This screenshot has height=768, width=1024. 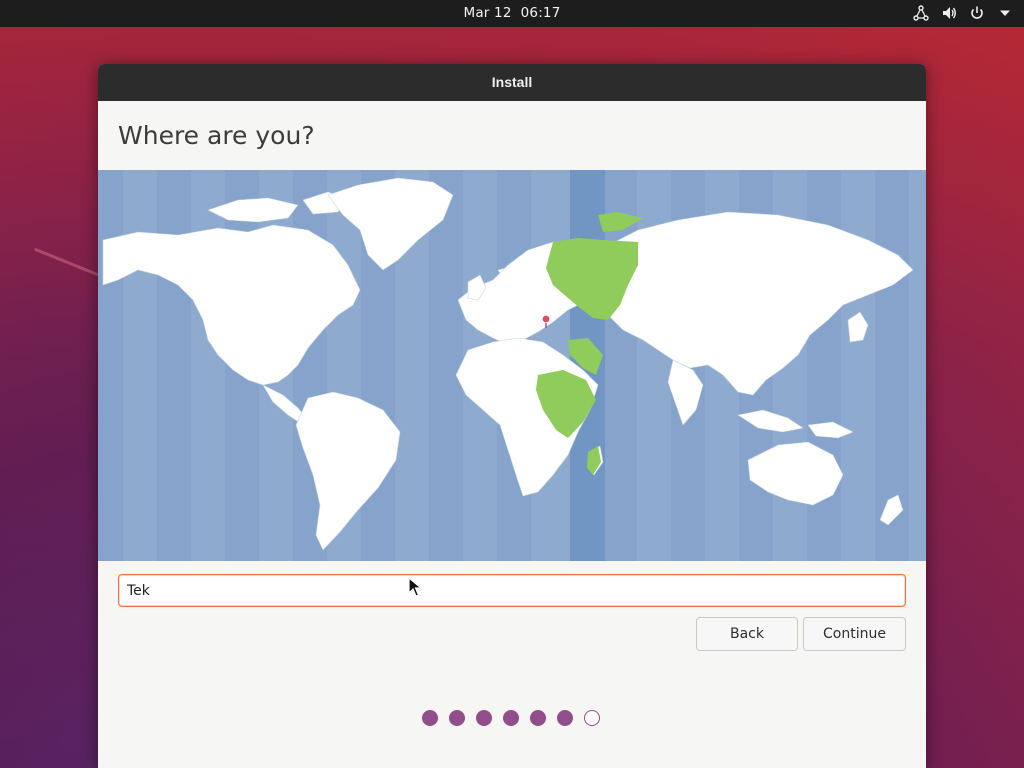 I want to click on mouse-pointer-icon, so click(x=415, y=589).